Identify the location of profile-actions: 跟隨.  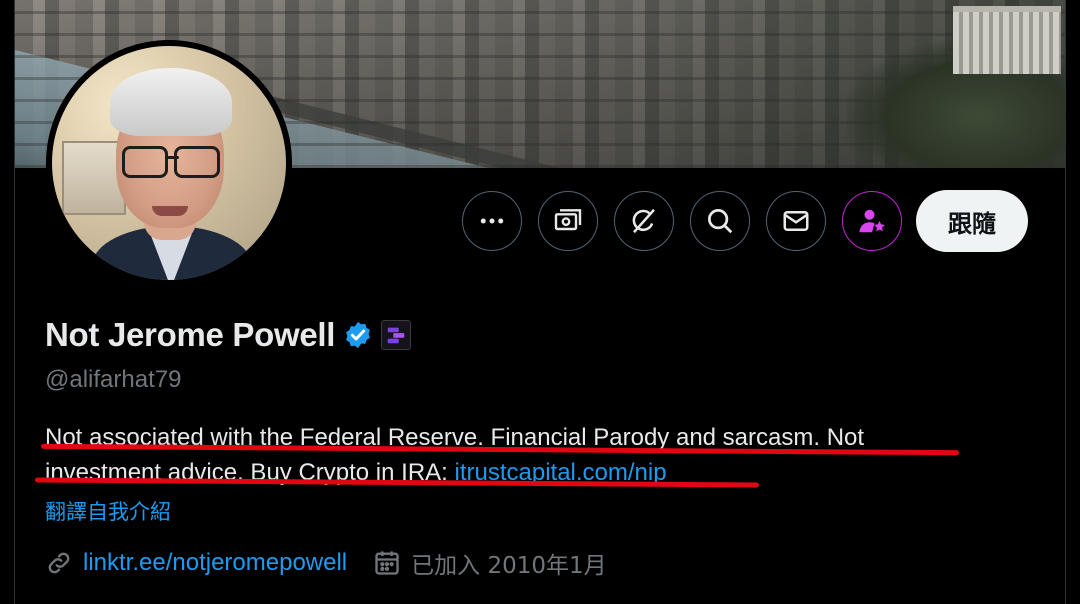
(745, 221).